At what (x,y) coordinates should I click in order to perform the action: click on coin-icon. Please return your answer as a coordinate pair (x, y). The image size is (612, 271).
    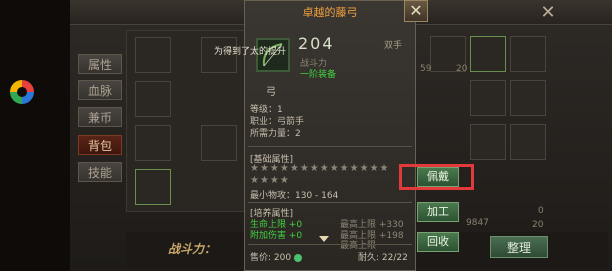
    Looking at the image, I should click on (297, 257).